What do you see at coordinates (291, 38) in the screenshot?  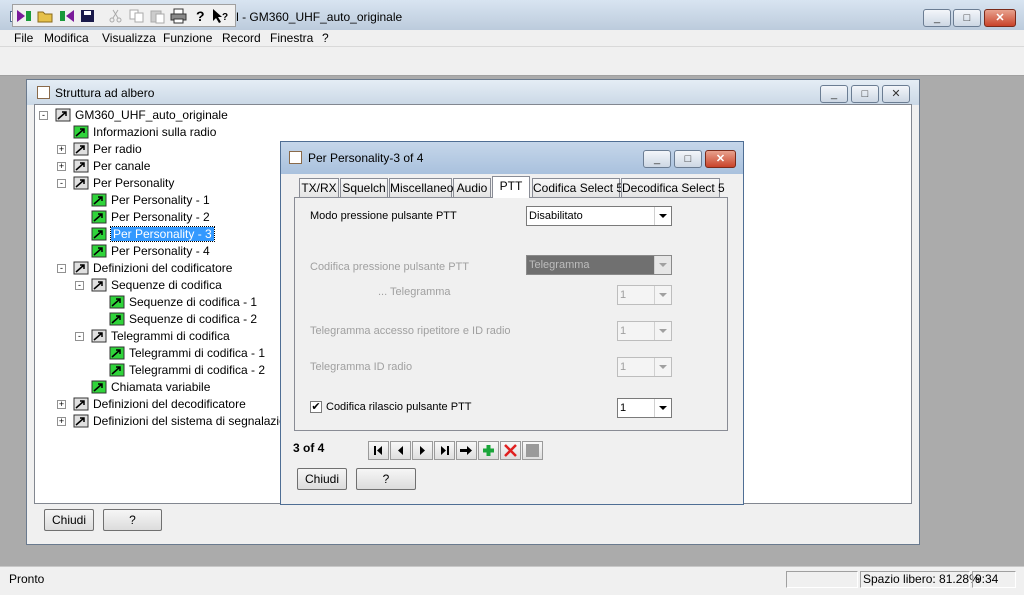 I see `menu-finestra: Finestra` at bounding box center [291, 38].